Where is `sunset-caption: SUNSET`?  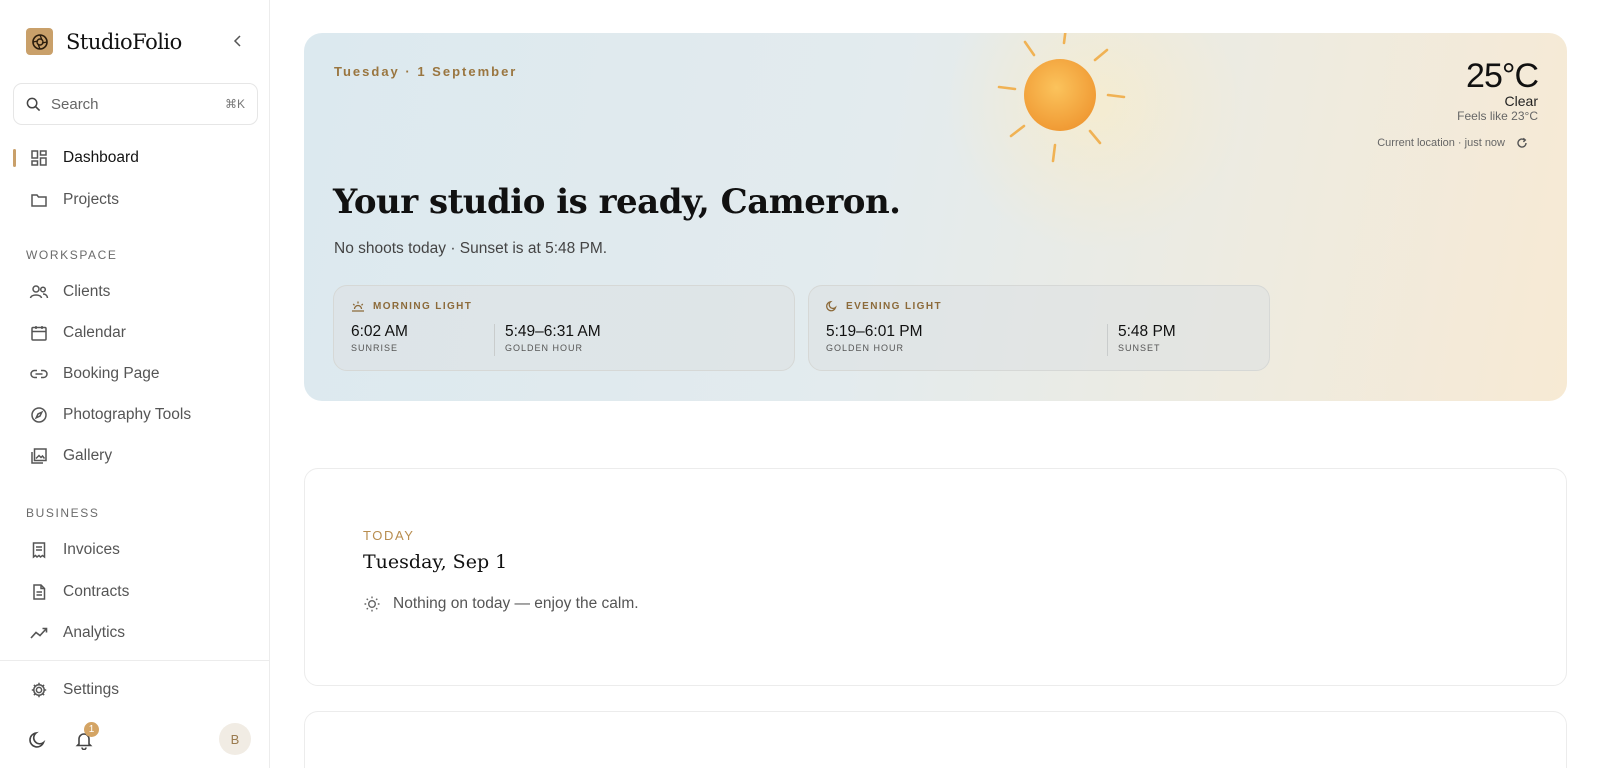 sunset-caption: SUNSET is located at coordinates (1139, 348).